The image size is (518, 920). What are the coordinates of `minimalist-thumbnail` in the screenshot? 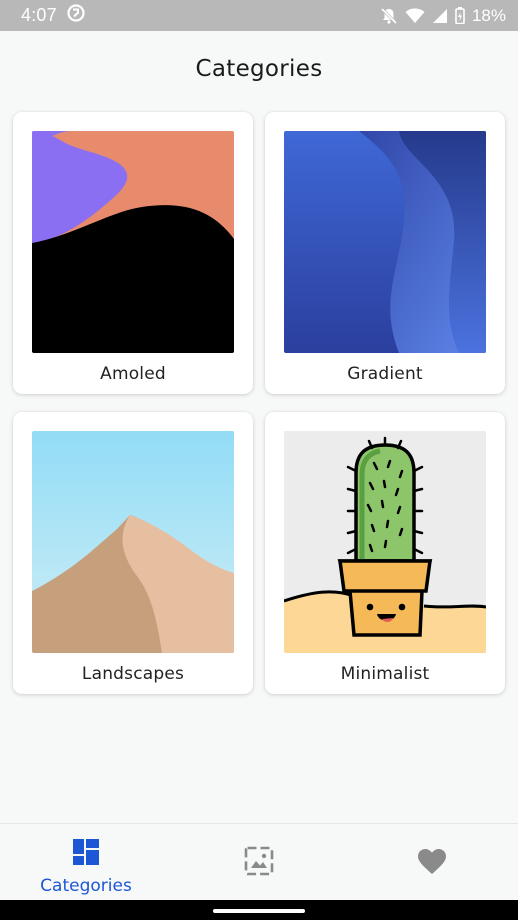 It's located at (385, 542).